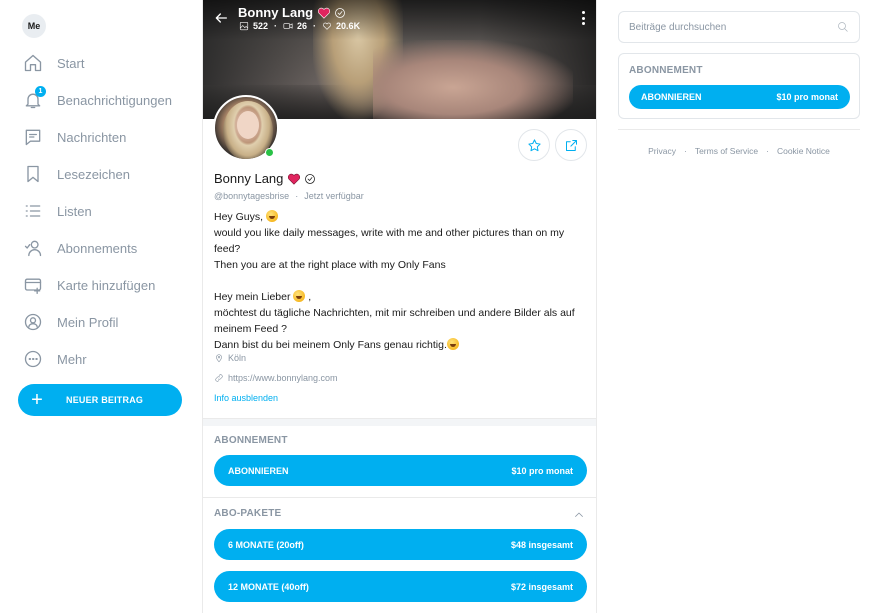 Image resolution: width=873 pixels, height=613 pixels. What do you see at coordinates (114, 100) in the screenshot?
I see `sidebar-item-label: Benachrichtigungen` at bounding box center [114, 100].